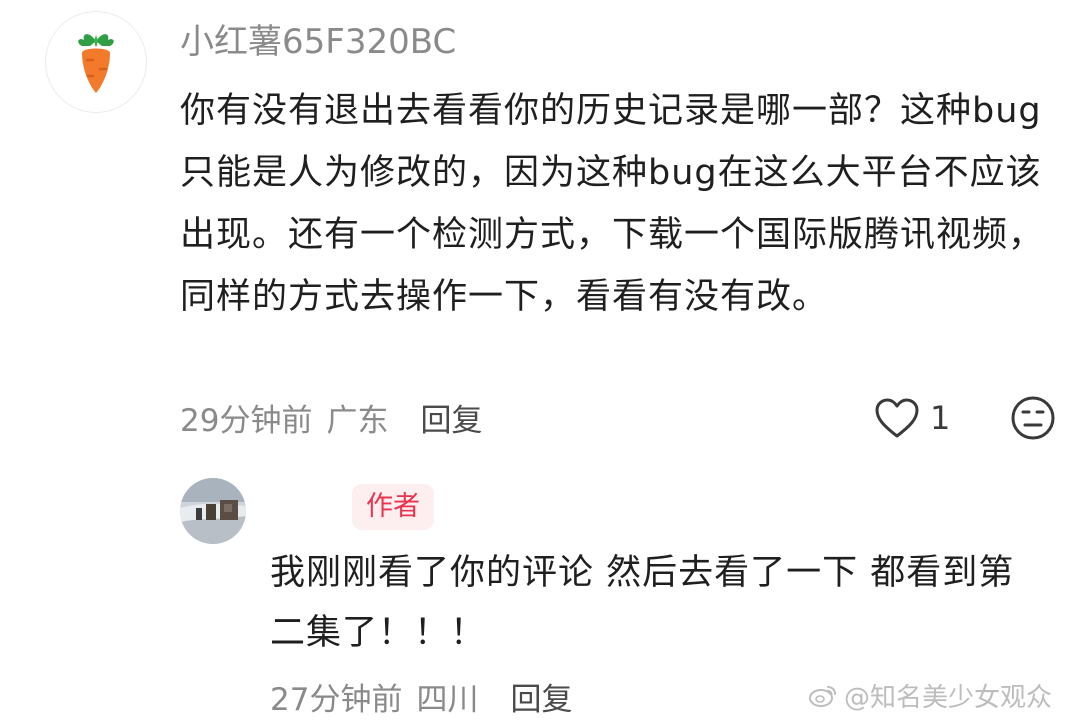  I want to click on reply-meta: 27分钟前 四川 回复, so click(421, 696).